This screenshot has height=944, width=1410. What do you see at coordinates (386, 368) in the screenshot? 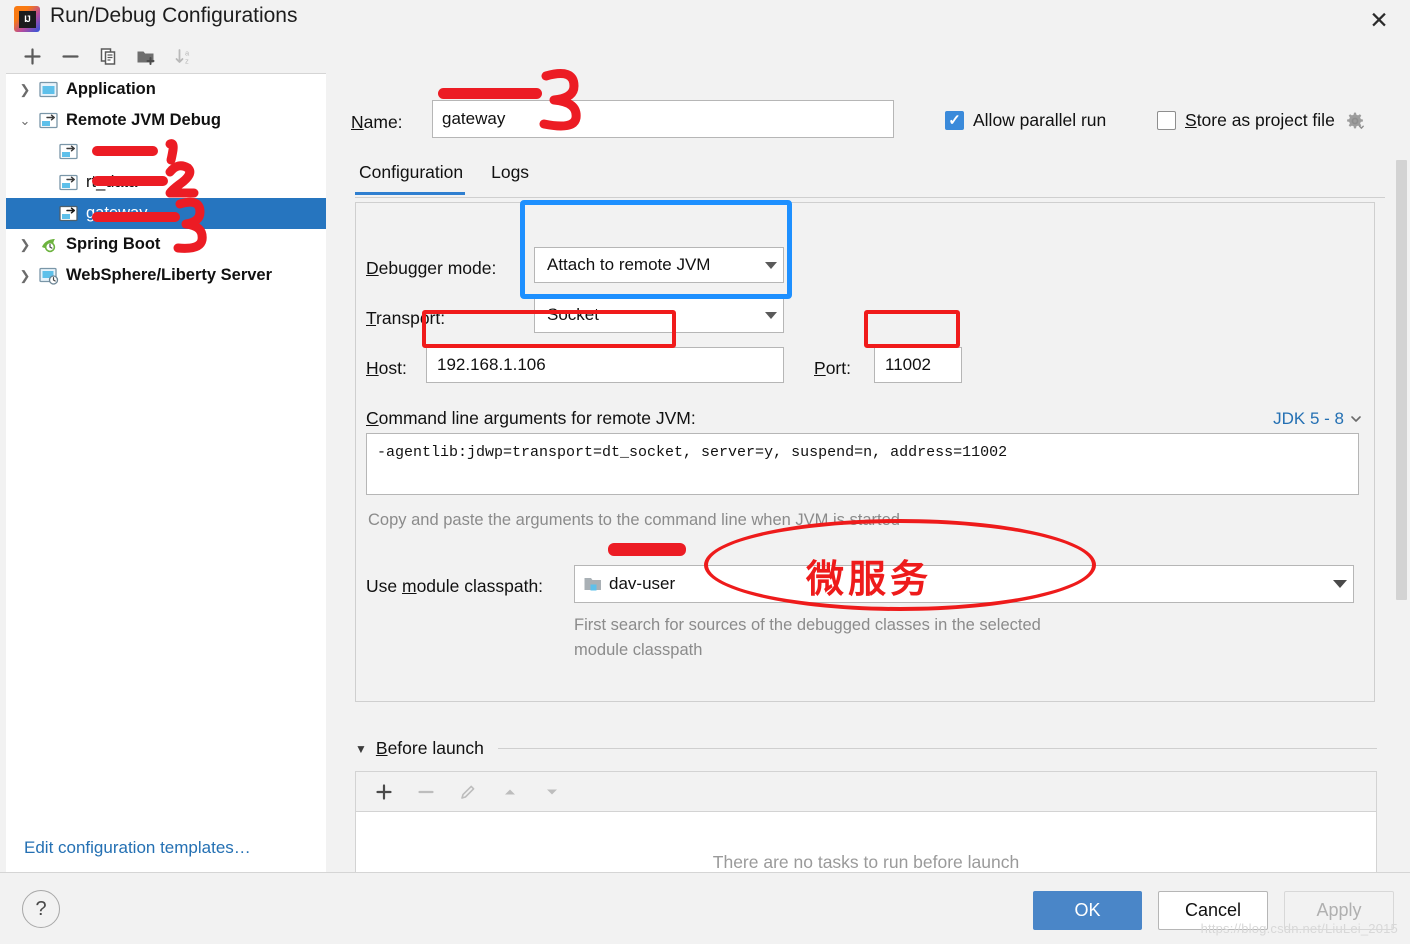
I see `host-label: Host:` at bounding box center [386, 368].